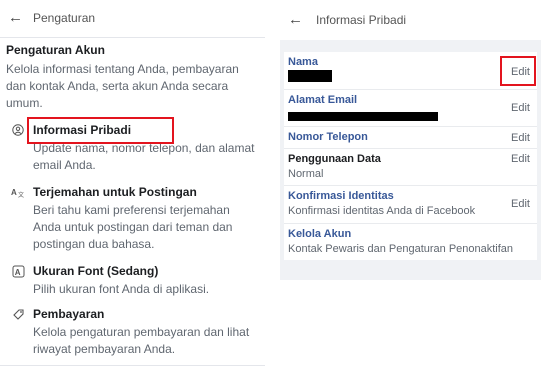 This screenshot has height=369, width=541. I want to click on settings-item-title: Pembayaran, so click(69, 314).